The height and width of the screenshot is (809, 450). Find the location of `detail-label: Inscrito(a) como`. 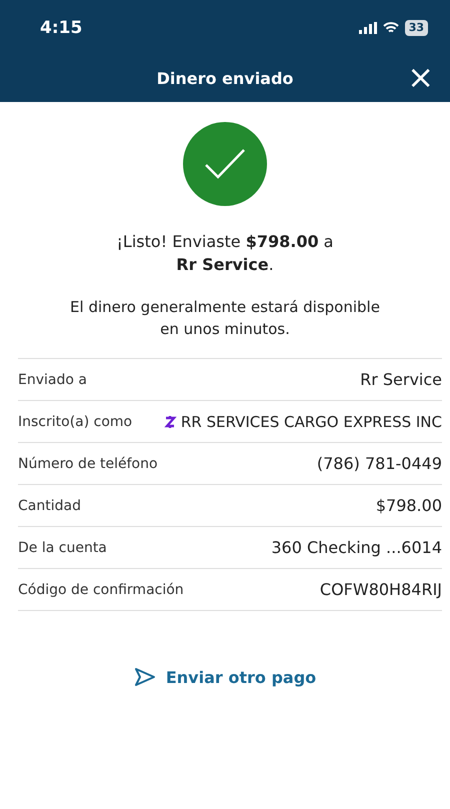

detail-label: Inscrito(a) como is located at coordinates (75, 422).